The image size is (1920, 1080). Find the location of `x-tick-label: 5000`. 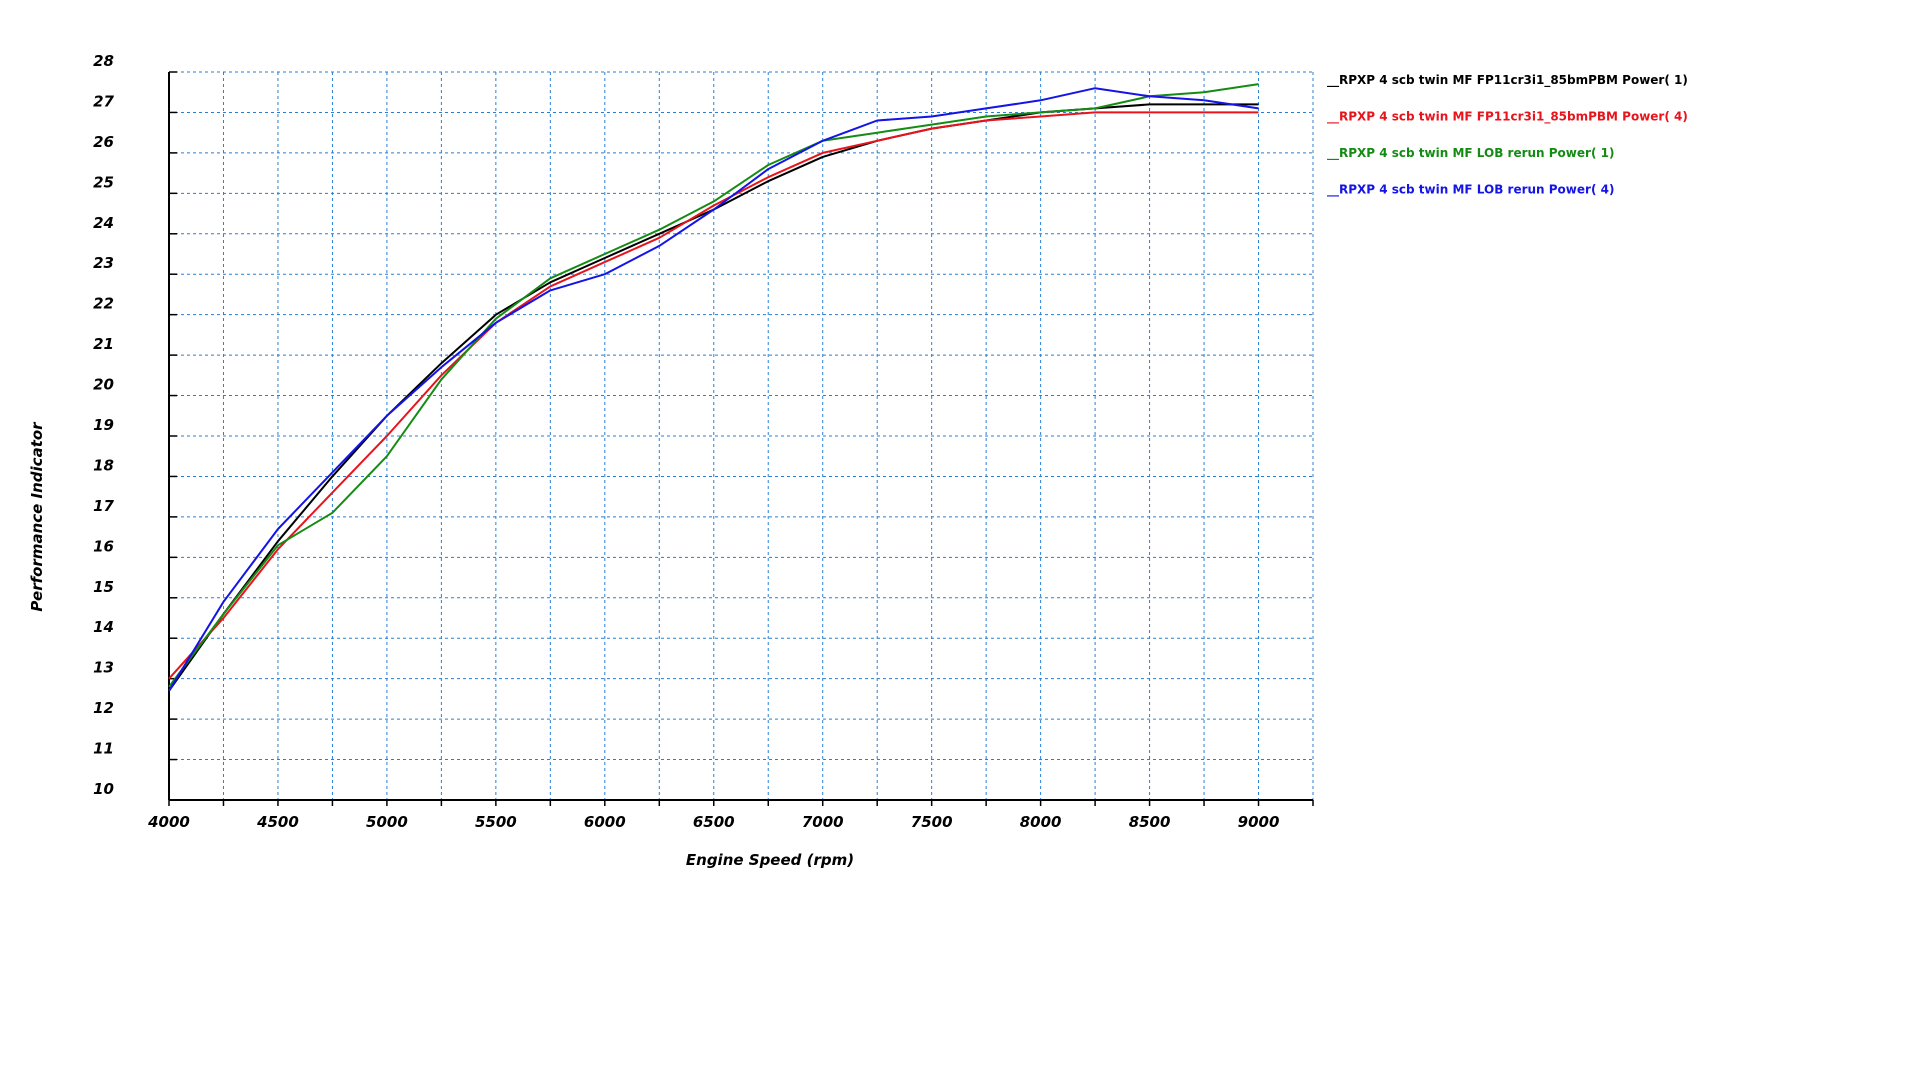

x-tick-label: 5000 is located at coordinates (387, 822).